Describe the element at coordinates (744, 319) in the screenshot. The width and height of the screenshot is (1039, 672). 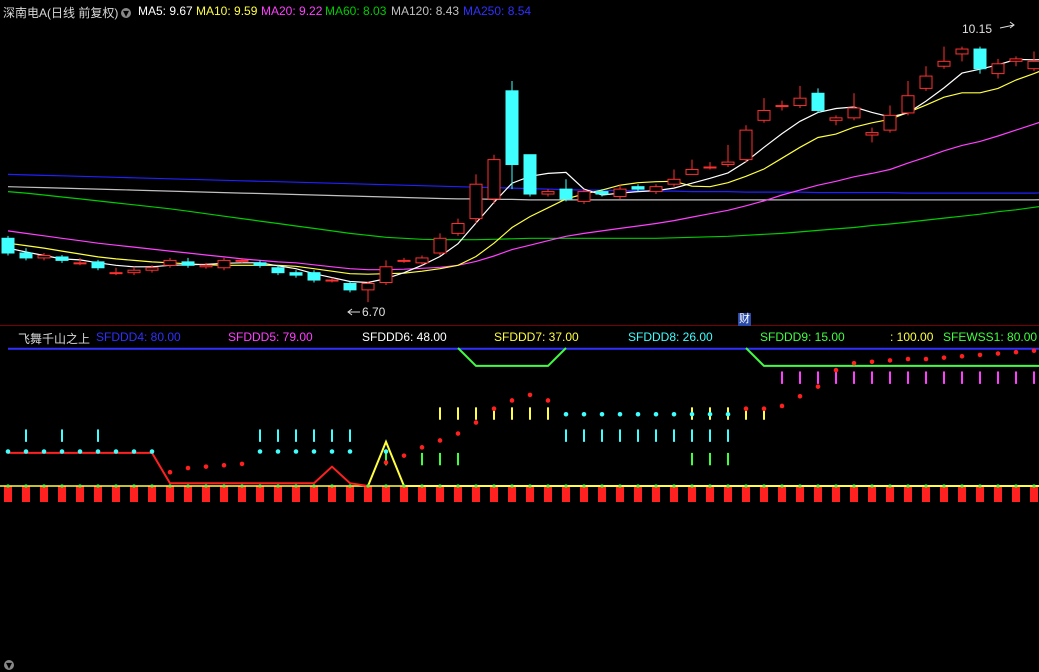
I see `financial-report-badge: 财` at that location.